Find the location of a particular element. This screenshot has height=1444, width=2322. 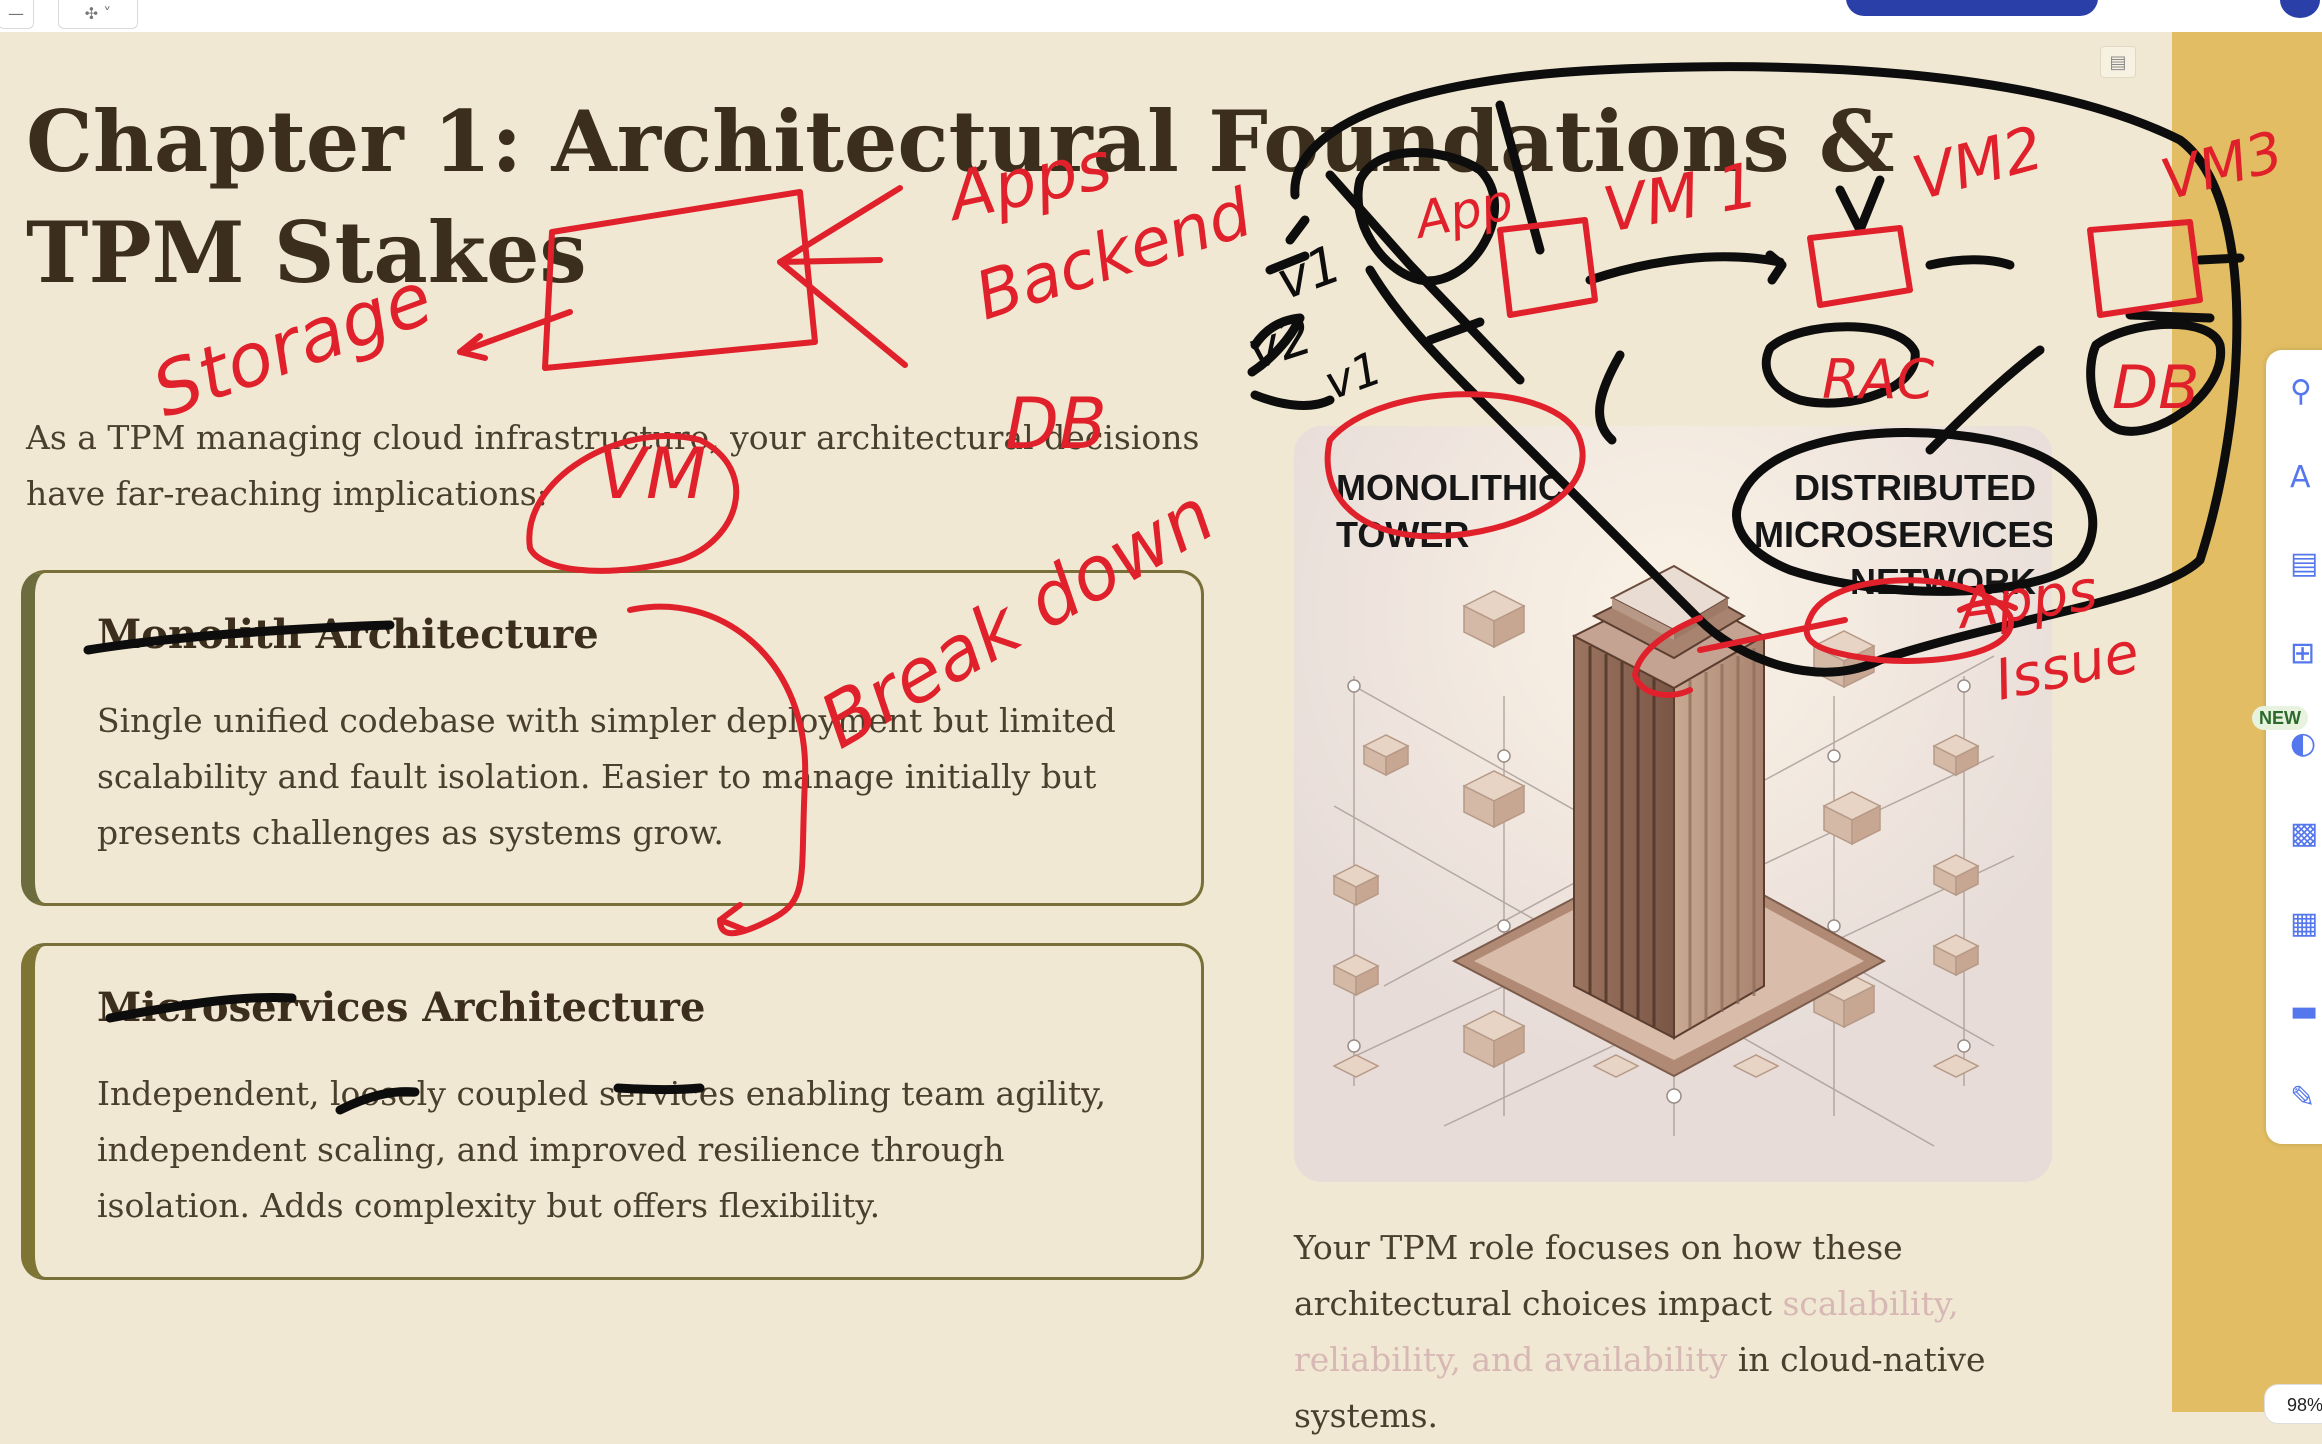

apps-icon: ⊞ is located at coordinates (2306, 654).